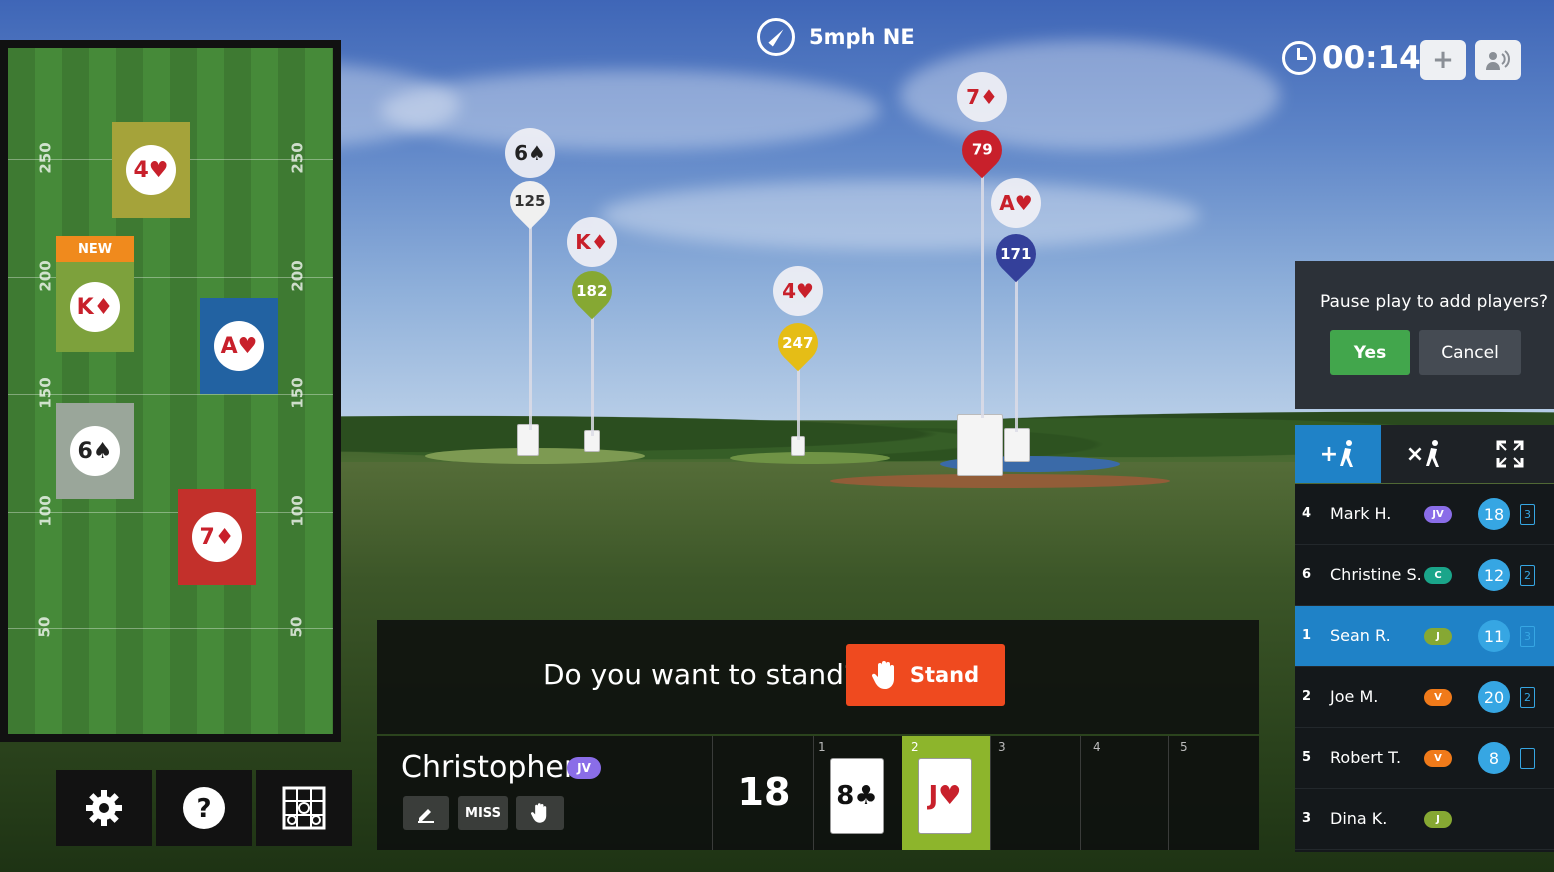 The height and width of the screenshot is (872, 1554). Describe the element at coordinates (1527, 697) in the screenshot. I see `roster-card-count: 2` at that location.